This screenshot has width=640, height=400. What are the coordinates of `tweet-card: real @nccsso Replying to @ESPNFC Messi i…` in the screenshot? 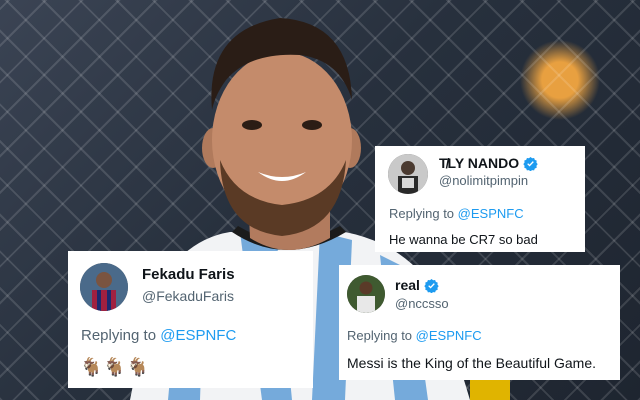 It's located at (479, 322).